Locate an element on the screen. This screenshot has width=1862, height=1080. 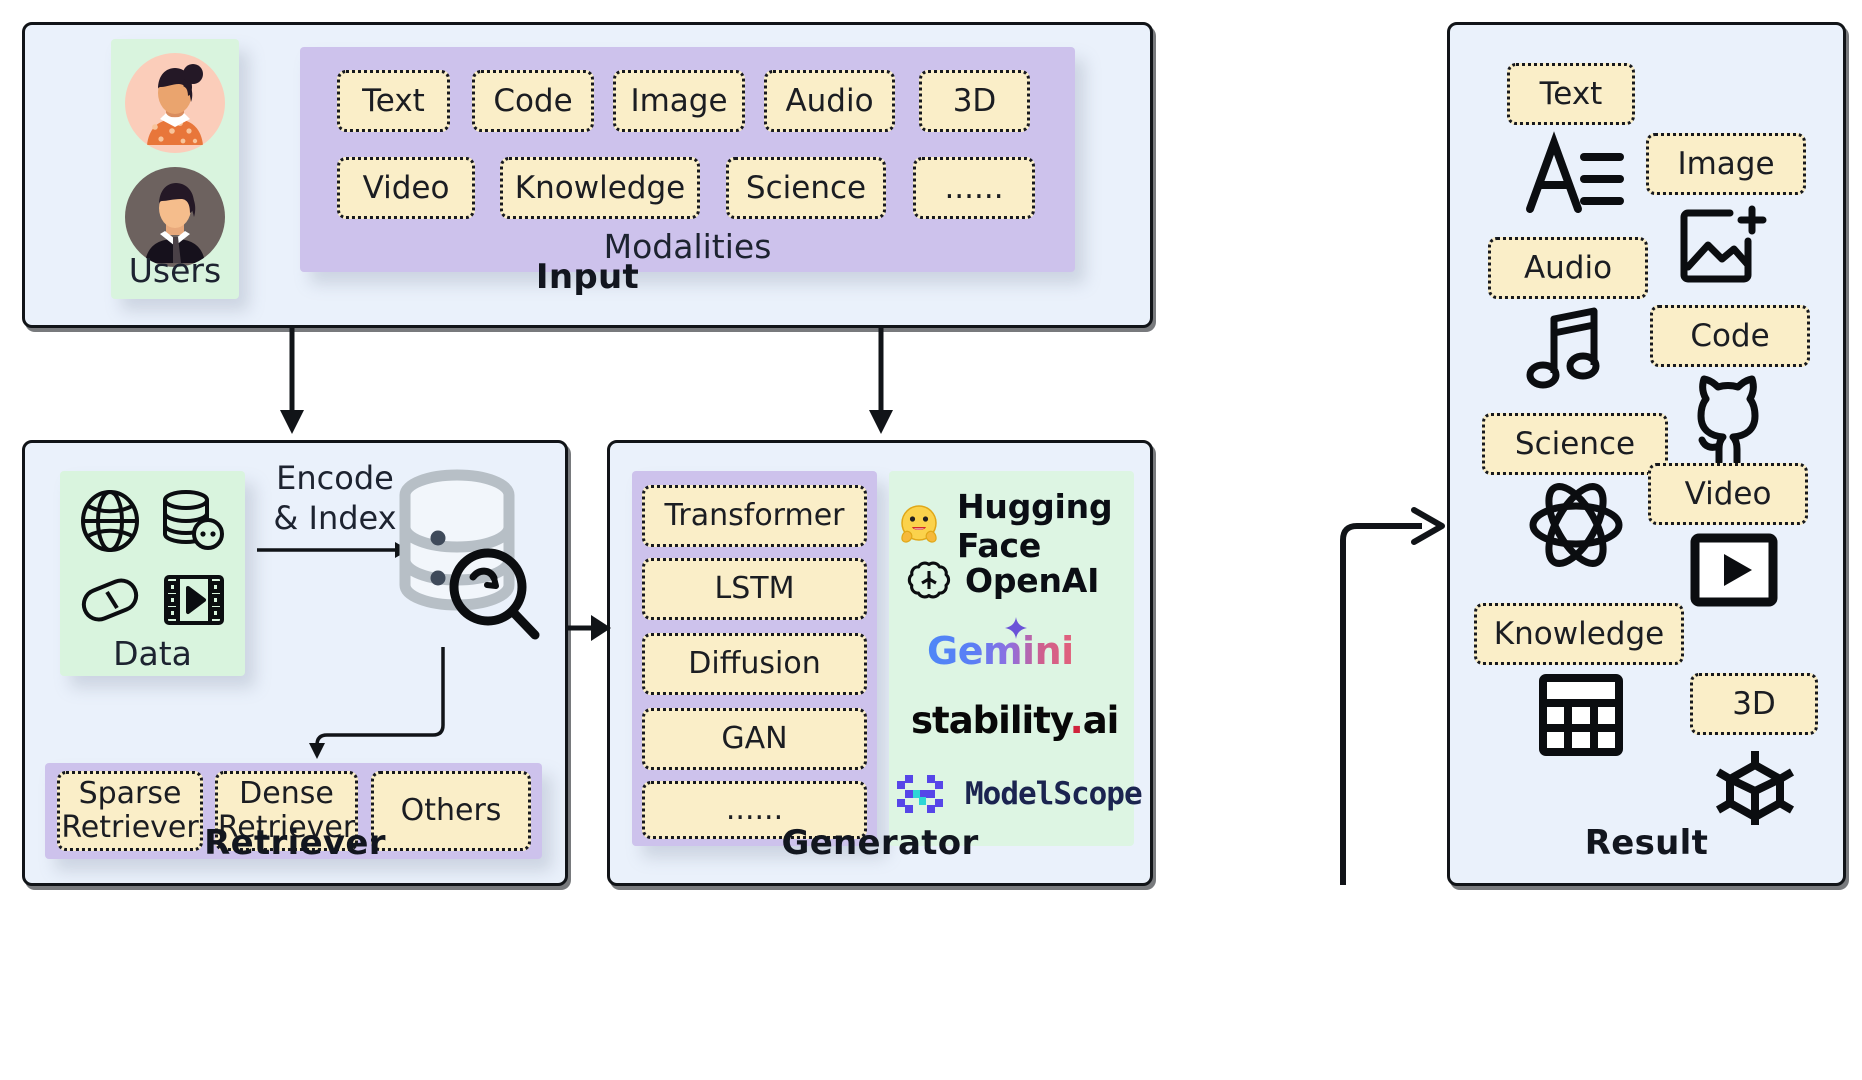
result-tile-audio: Audio is located at coordinates (1568, 268).